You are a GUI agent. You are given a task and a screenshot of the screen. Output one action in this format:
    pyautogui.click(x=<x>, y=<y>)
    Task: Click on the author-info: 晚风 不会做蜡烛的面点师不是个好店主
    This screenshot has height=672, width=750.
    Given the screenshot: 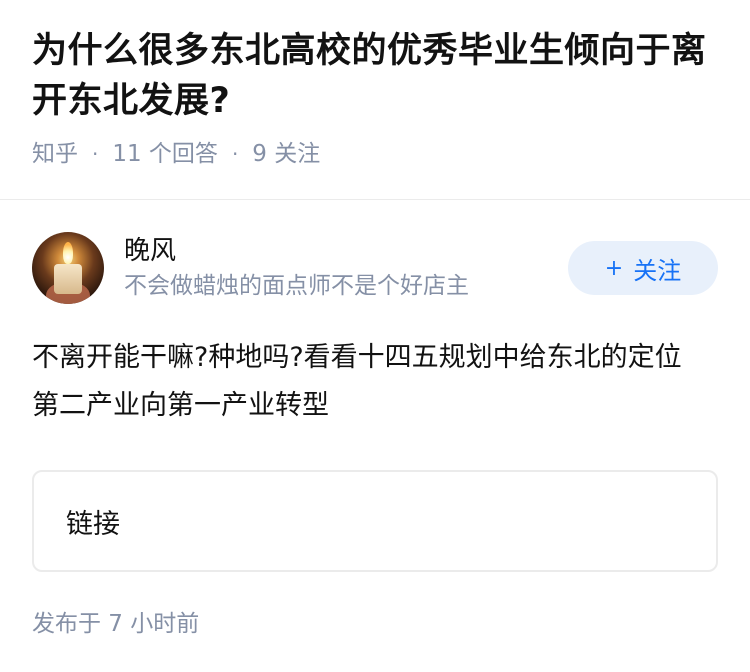 What is the action you would take?
    pyautogui.click(x=346, y=268)
    